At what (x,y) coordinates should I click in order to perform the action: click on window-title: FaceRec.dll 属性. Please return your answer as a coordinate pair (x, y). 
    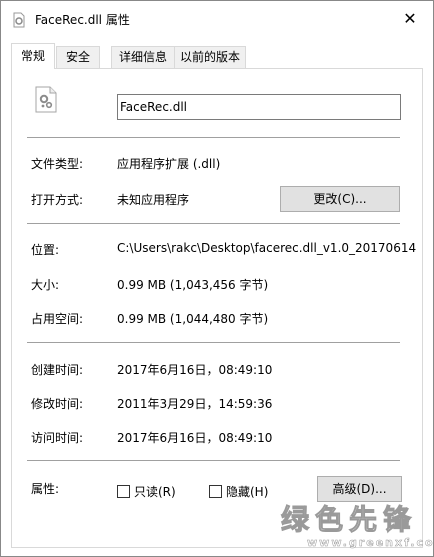
    Looking at the image, I should click on (82, 20).